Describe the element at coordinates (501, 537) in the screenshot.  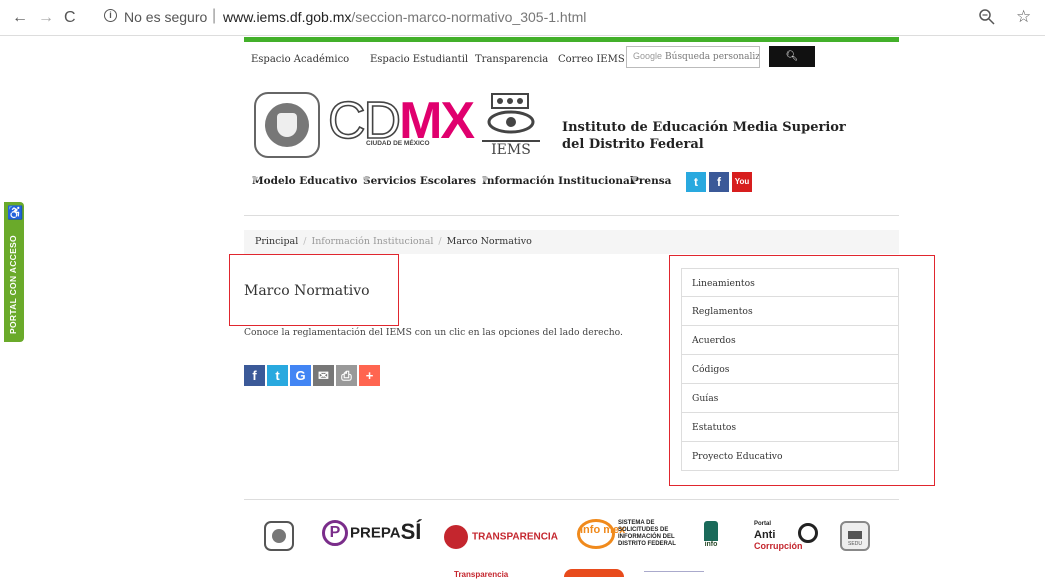
I see `transparencia-logo: TRANSPARENCIA` at that location.